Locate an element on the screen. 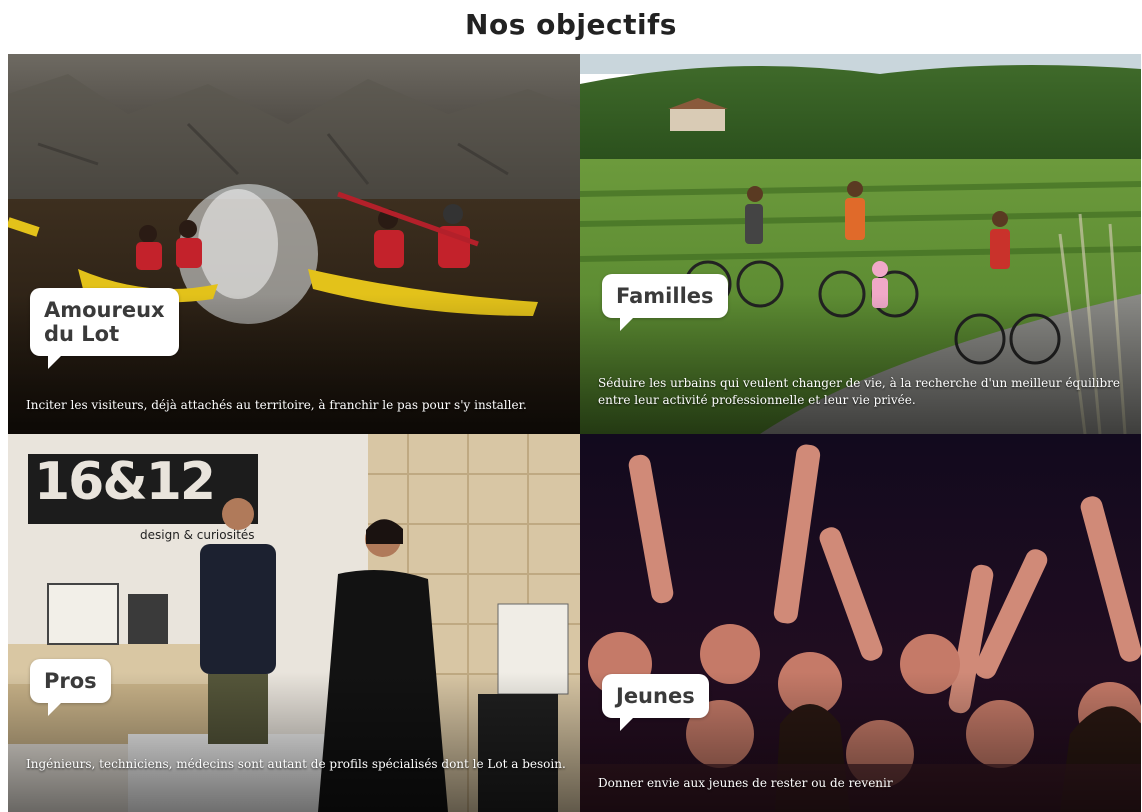  tile-label-bubble: Jeunes is located at coordinates (655, 702).